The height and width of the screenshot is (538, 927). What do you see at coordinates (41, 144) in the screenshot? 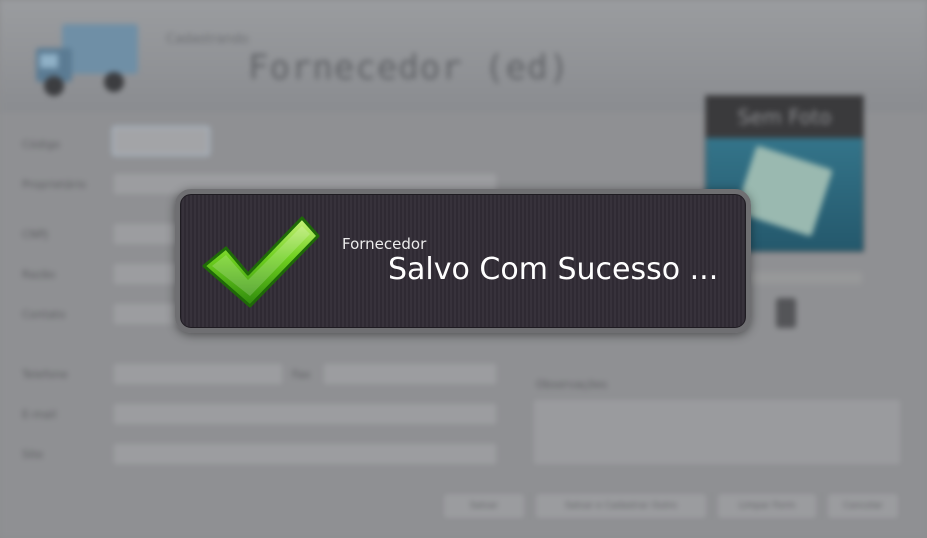
I see `label-codigo: Código` at bounding box center [41, 144].